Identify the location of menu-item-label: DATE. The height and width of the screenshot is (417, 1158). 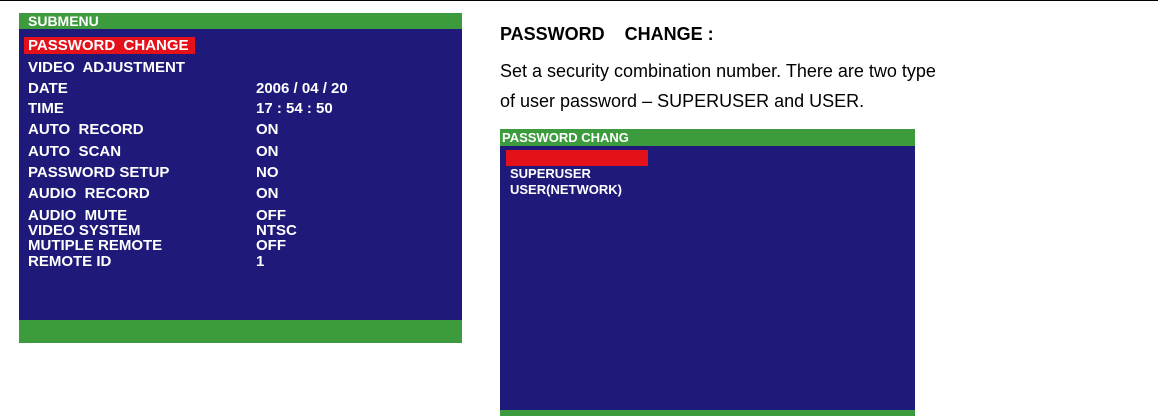
(48, 88).